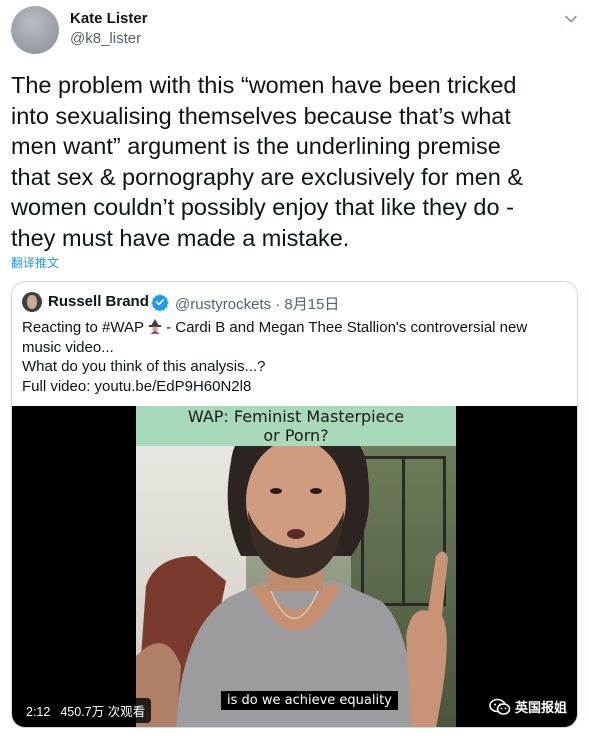 This screenshot has width=589, height=736. I want to click on video-duration-badge: 2:12 450.7万 次观看, so click(86, 710).